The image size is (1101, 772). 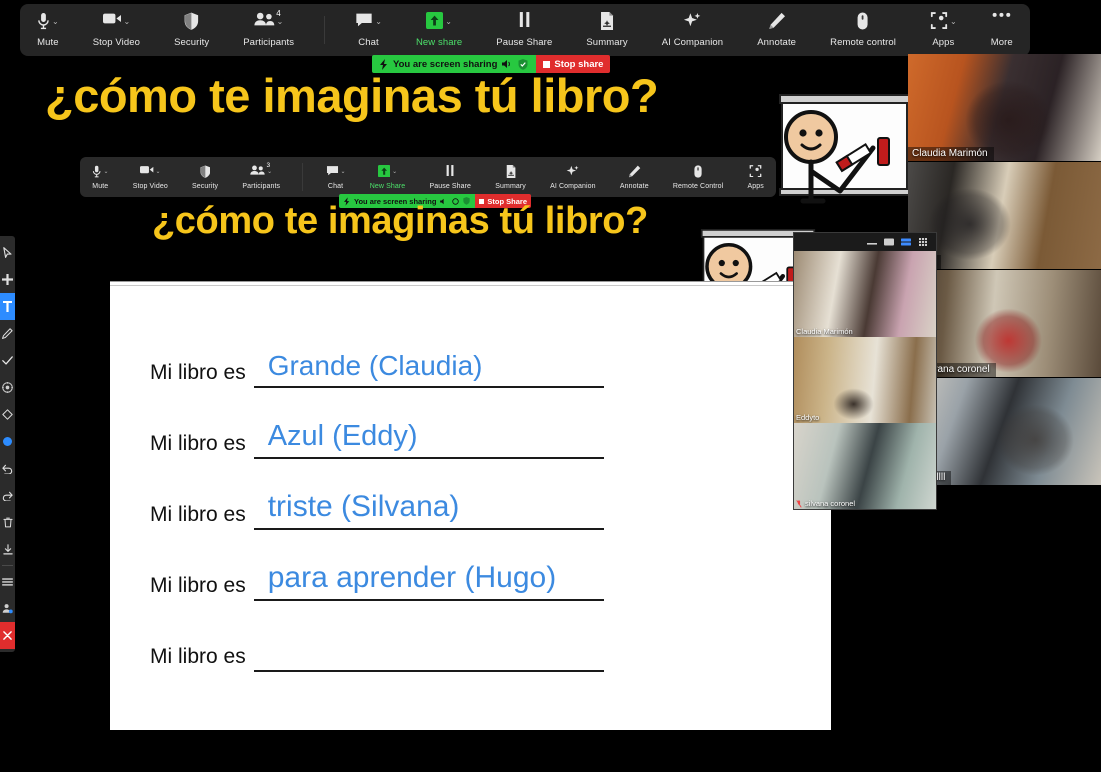 What do you see at coordinates (865, 466) in the screenshot?
I see `nested-participant-tile: silvana coronel` at bounding box center [865, 466].